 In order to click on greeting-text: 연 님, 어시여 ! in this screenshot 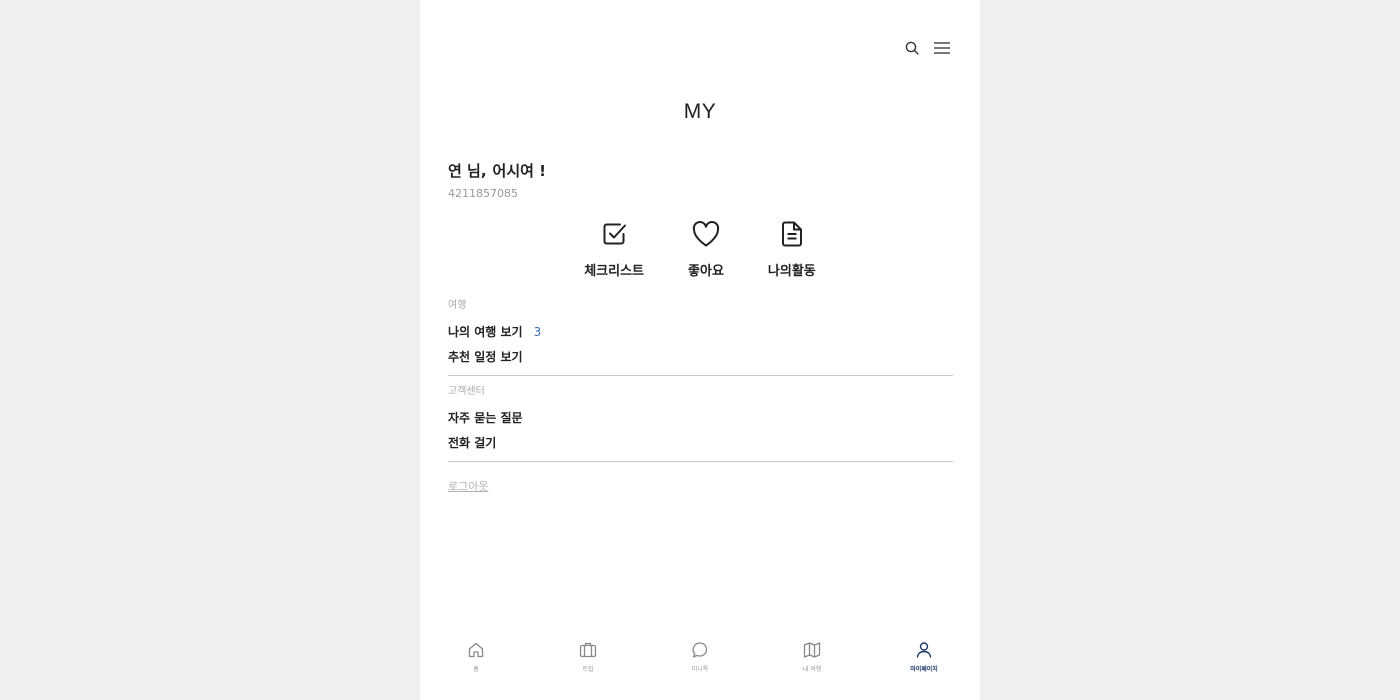, I will do `click(497, 170)`.